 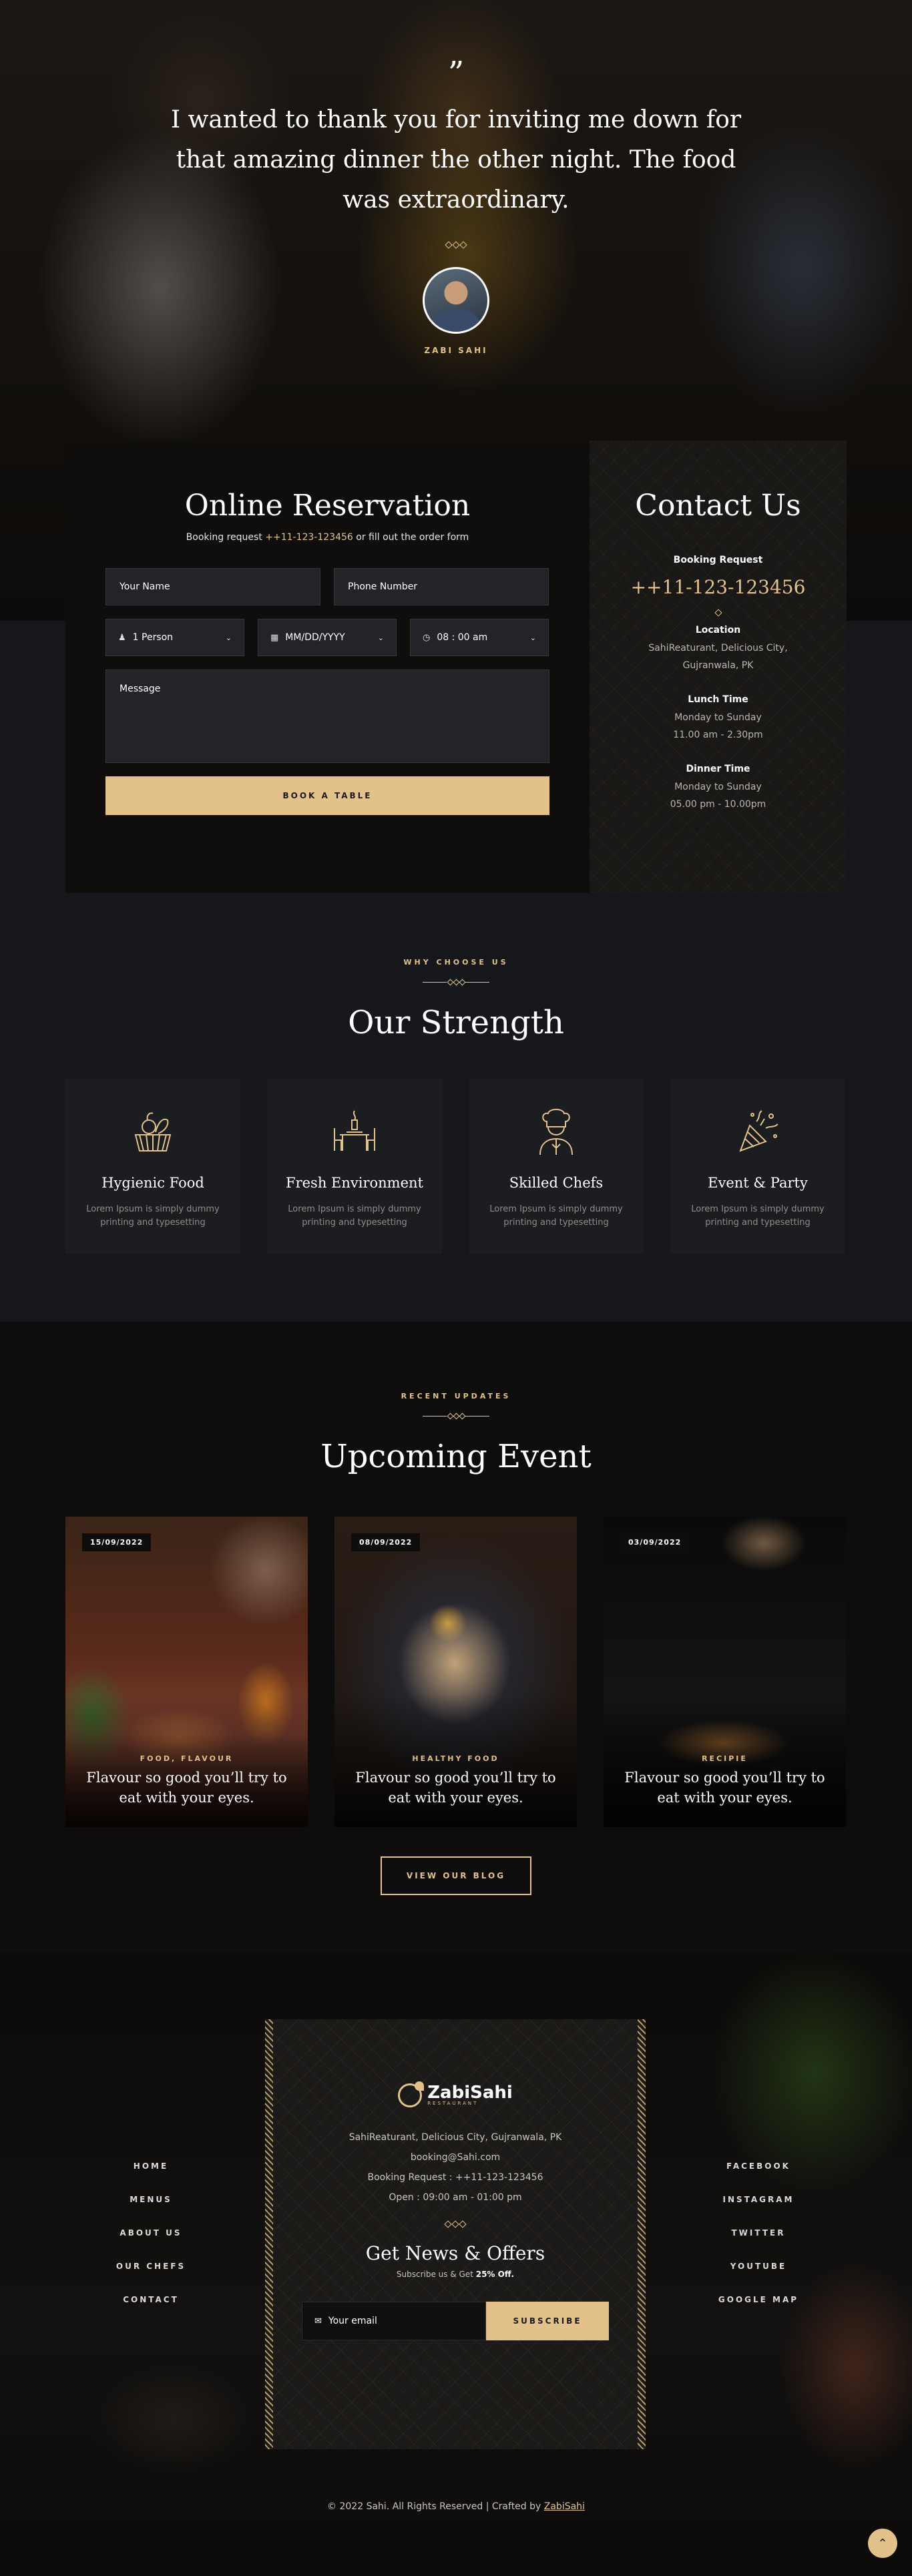 What do you see at coordinates (411, 537) in the screenshot?
I see `subtitle-text-end: or fill out the order form` at bounding box center [411, 537].